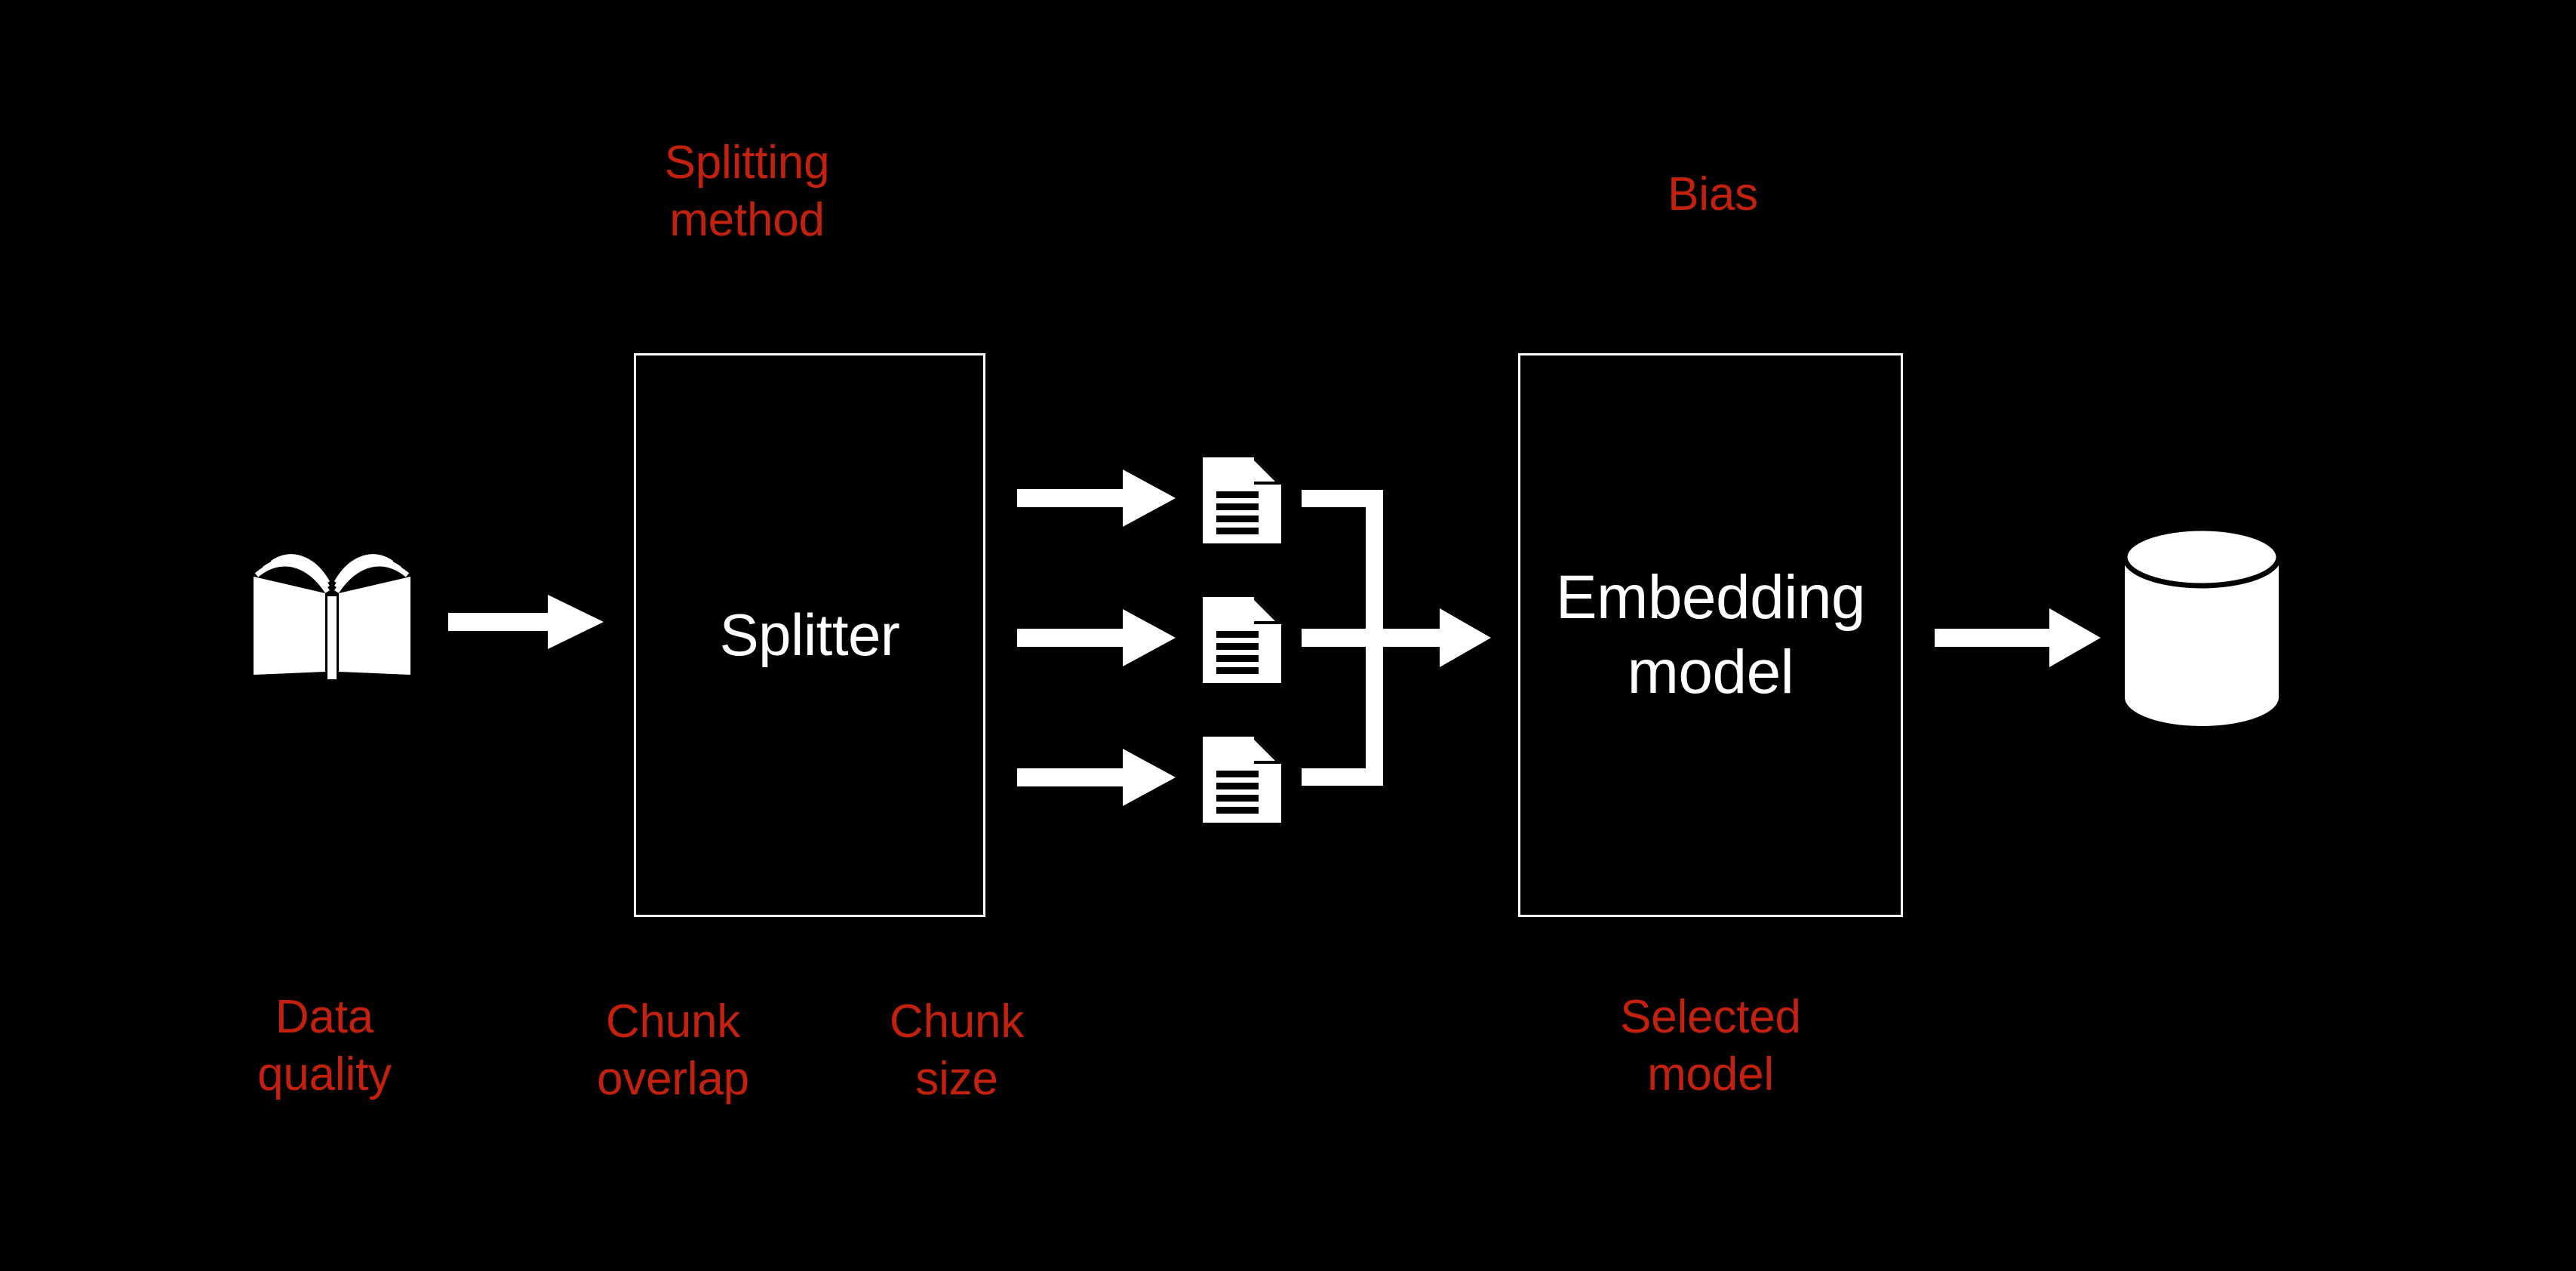 This screenshot has width=2576, height=1271. I want to click on annotation-chunk-size: Chunk size, so click(957, 1050).